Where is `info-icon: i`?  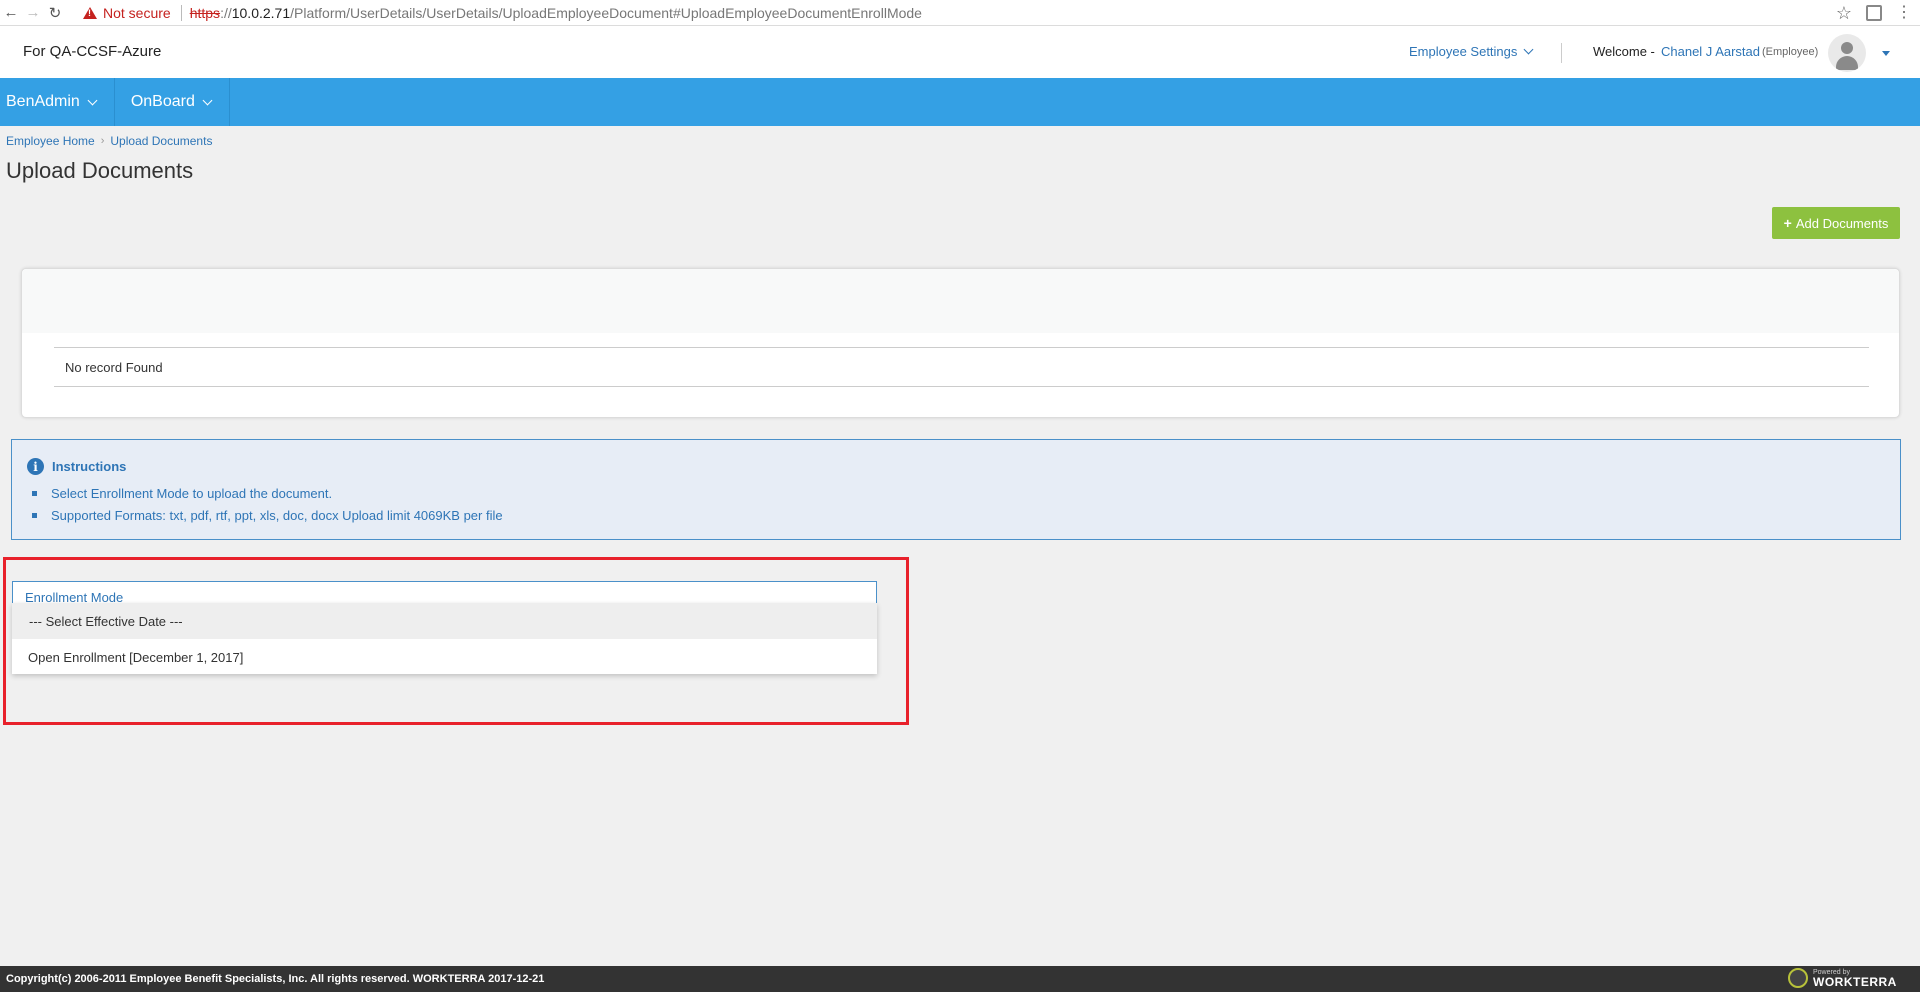 info-icon: i is located at coordinates (35, 466).